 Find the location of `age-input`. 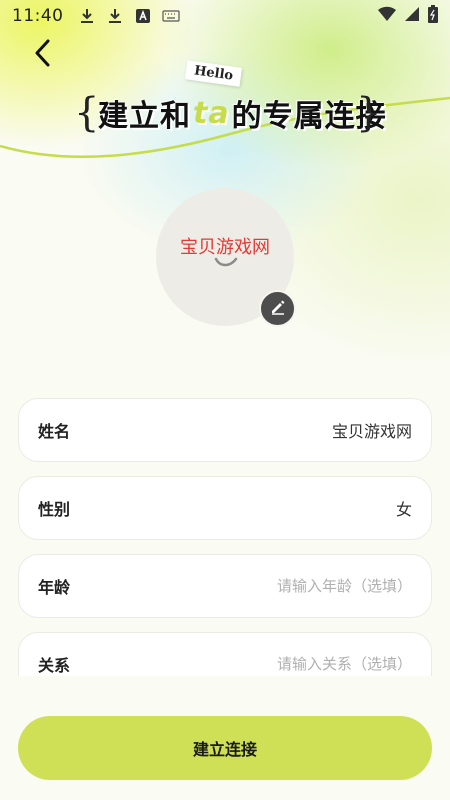

age-input is located at coordinates (302, 586).